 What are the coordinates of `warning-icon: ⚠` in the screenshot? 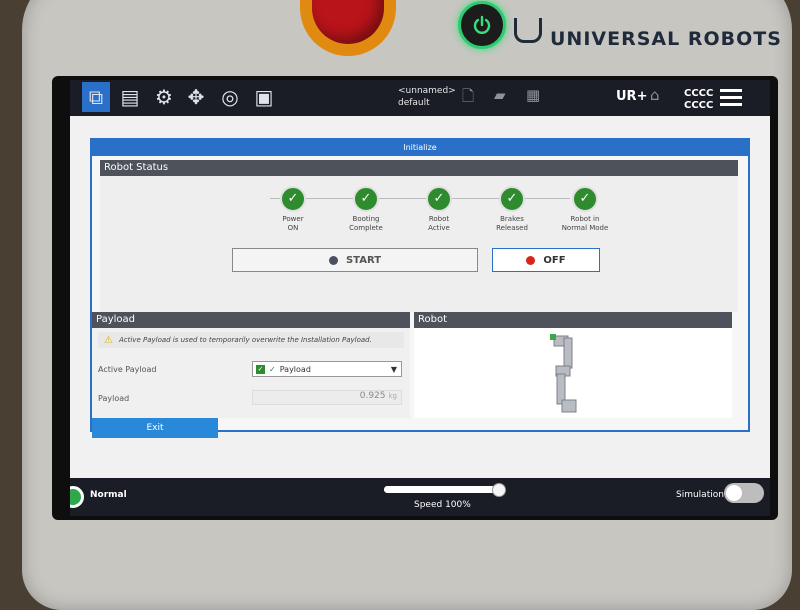 It's located at (108, 340).